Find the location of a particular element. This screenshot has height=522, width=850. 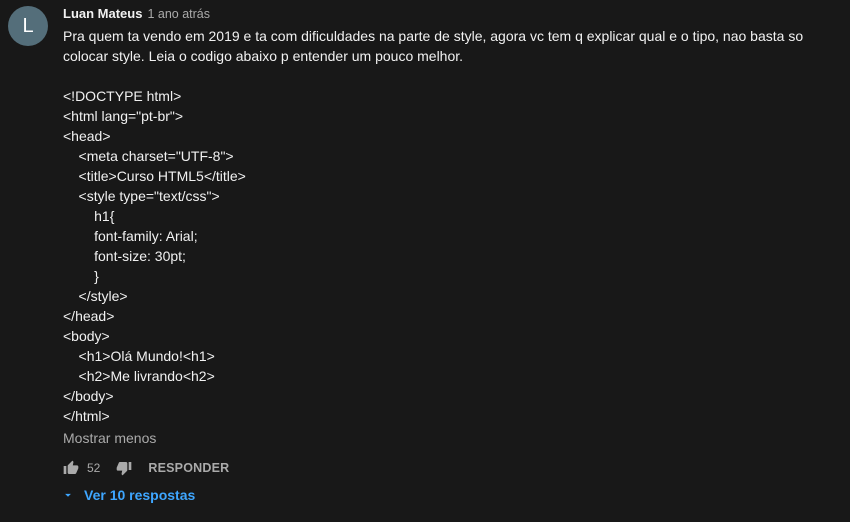

thumb-down-icon is located at coordinates (124, 468).